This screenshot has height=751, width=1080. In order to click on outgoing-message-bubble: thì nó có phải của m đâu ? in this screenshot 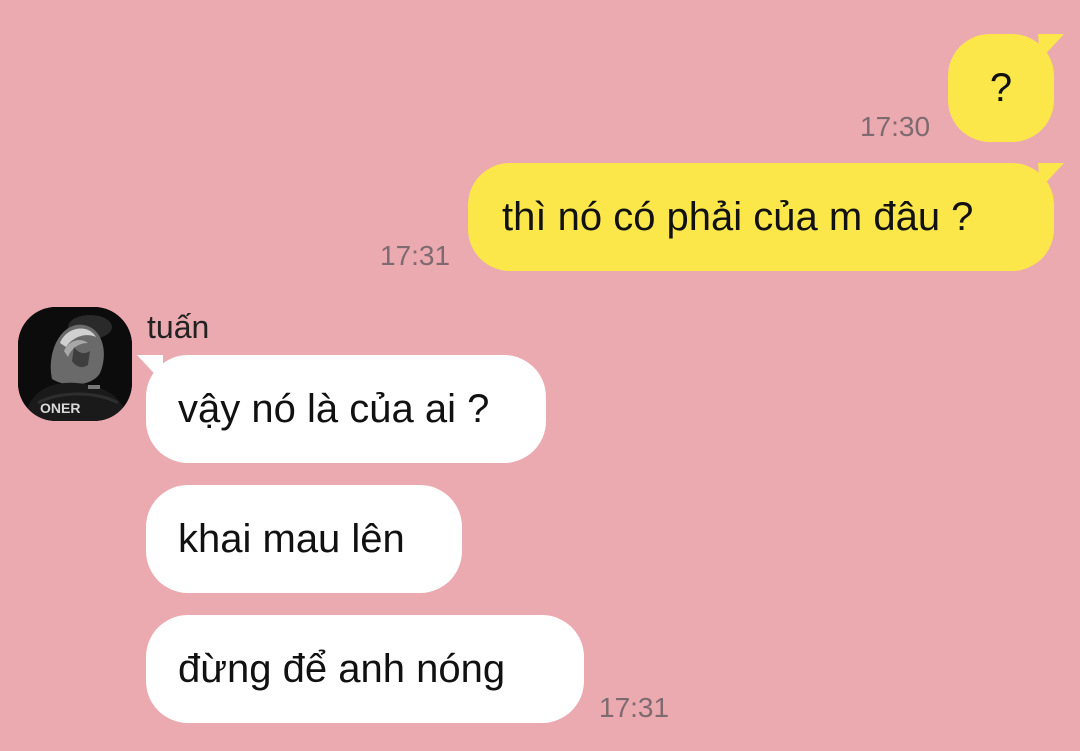, I will do `click(761, 217)`.